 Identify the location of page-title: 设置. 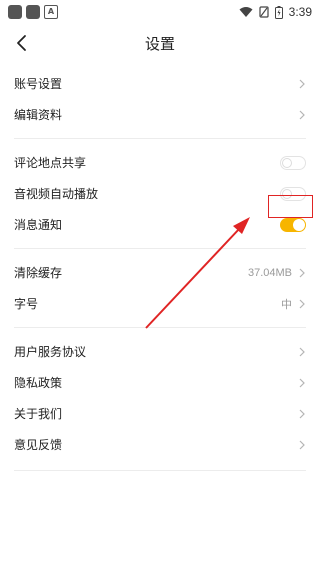
(159, 43).